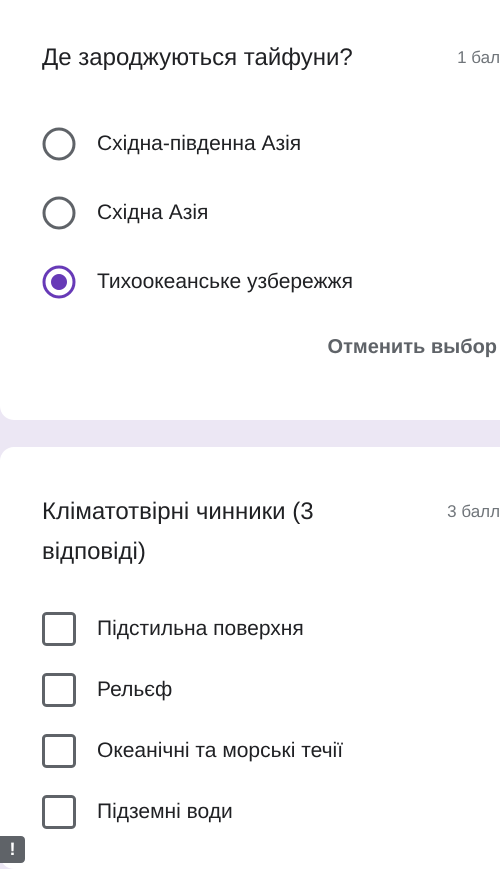 This screenshot has width=500, height=869. What do you see at coordinates (220, 751) in the screenshot?
I see `option-label: Океанічні та морські течії` at bounding box center [220, 751].